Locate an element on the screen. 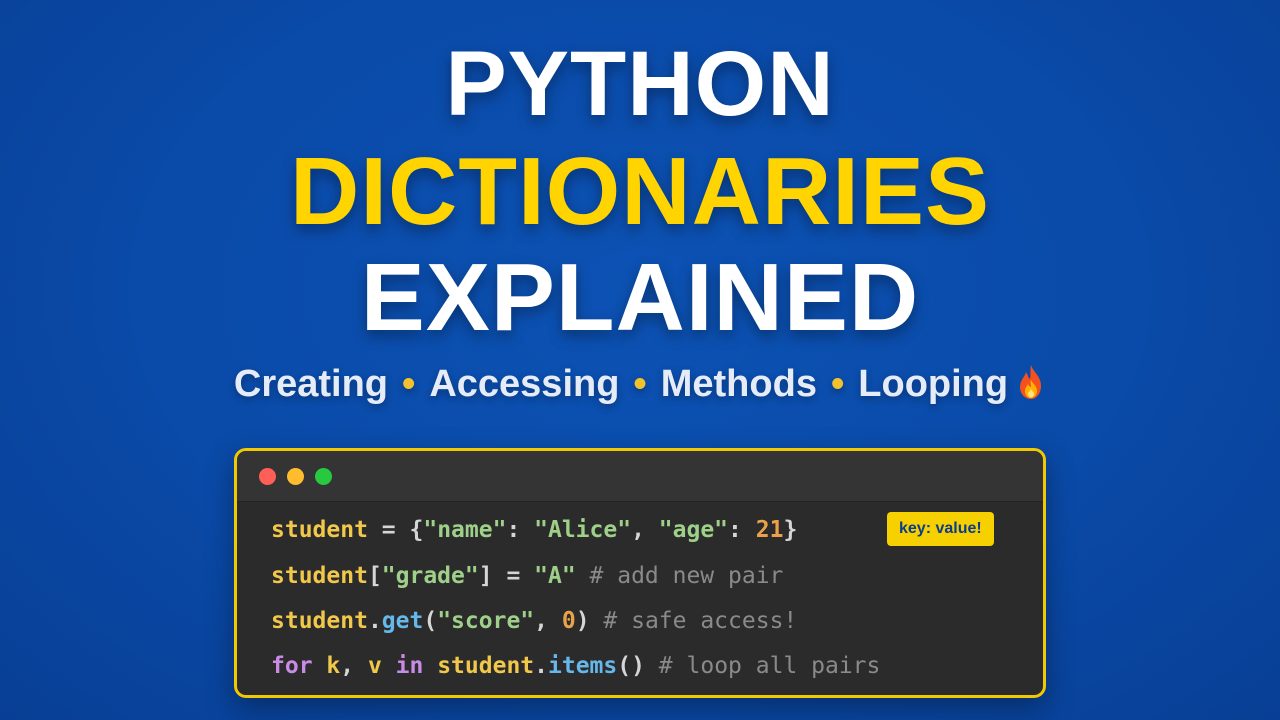 The width and height of the screenshot is (1280, 720). code-token-cmt: # loop all pairs is located at coordinates (762, 666).